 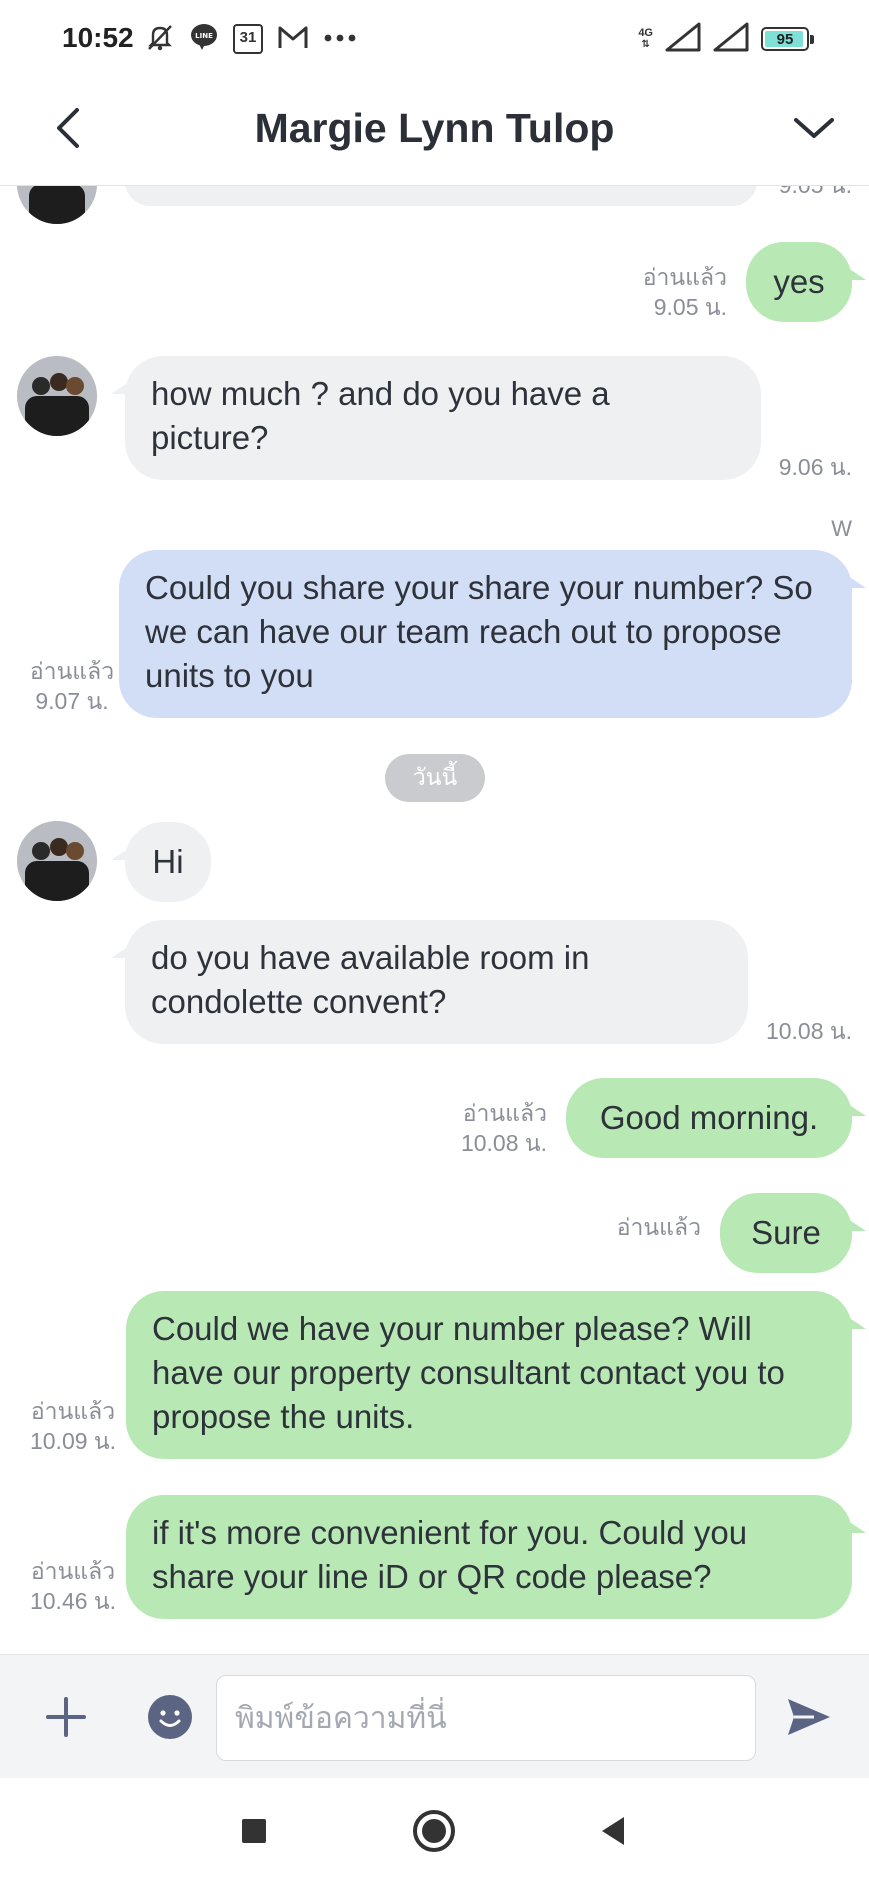 What do you see at coordinates (73, 1441) in the screenshot?
I see `message-time: 10.09 น.` at bounding box center [73, 1441].